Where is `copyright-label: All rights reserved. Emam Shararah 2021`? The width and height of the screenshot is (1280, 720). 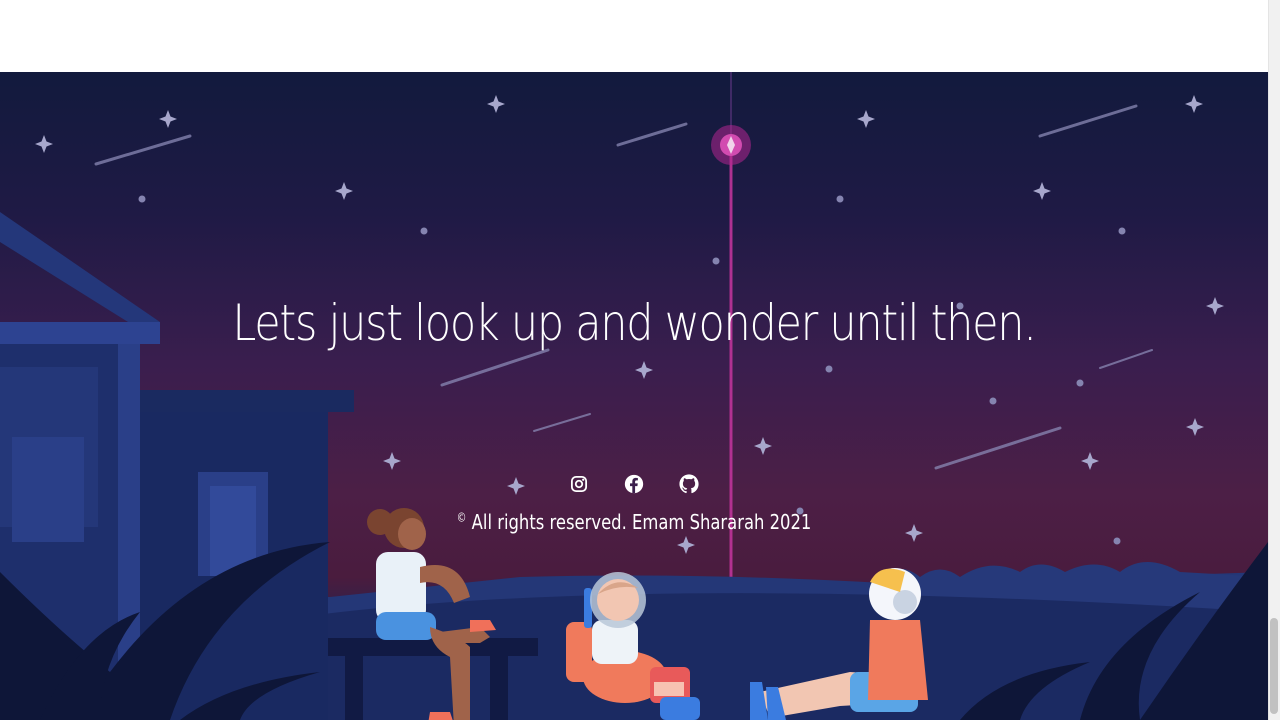 copyright-label: All rights reserved. Emam Shararah 2021 is located at coordinates (641, 522).